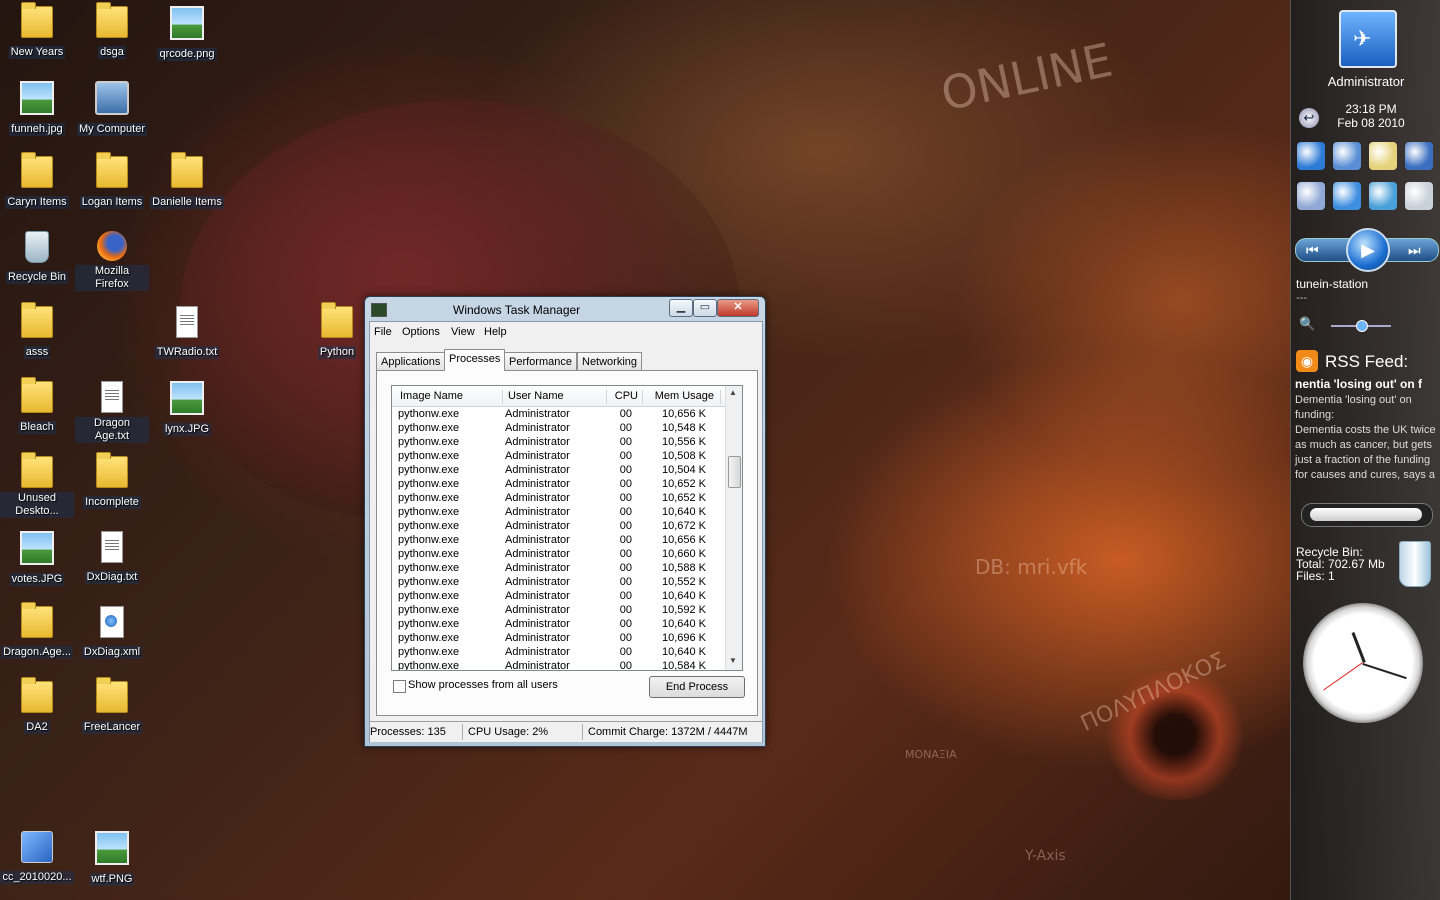  I want to click on tab-performance: Performance, so click(540, 361).